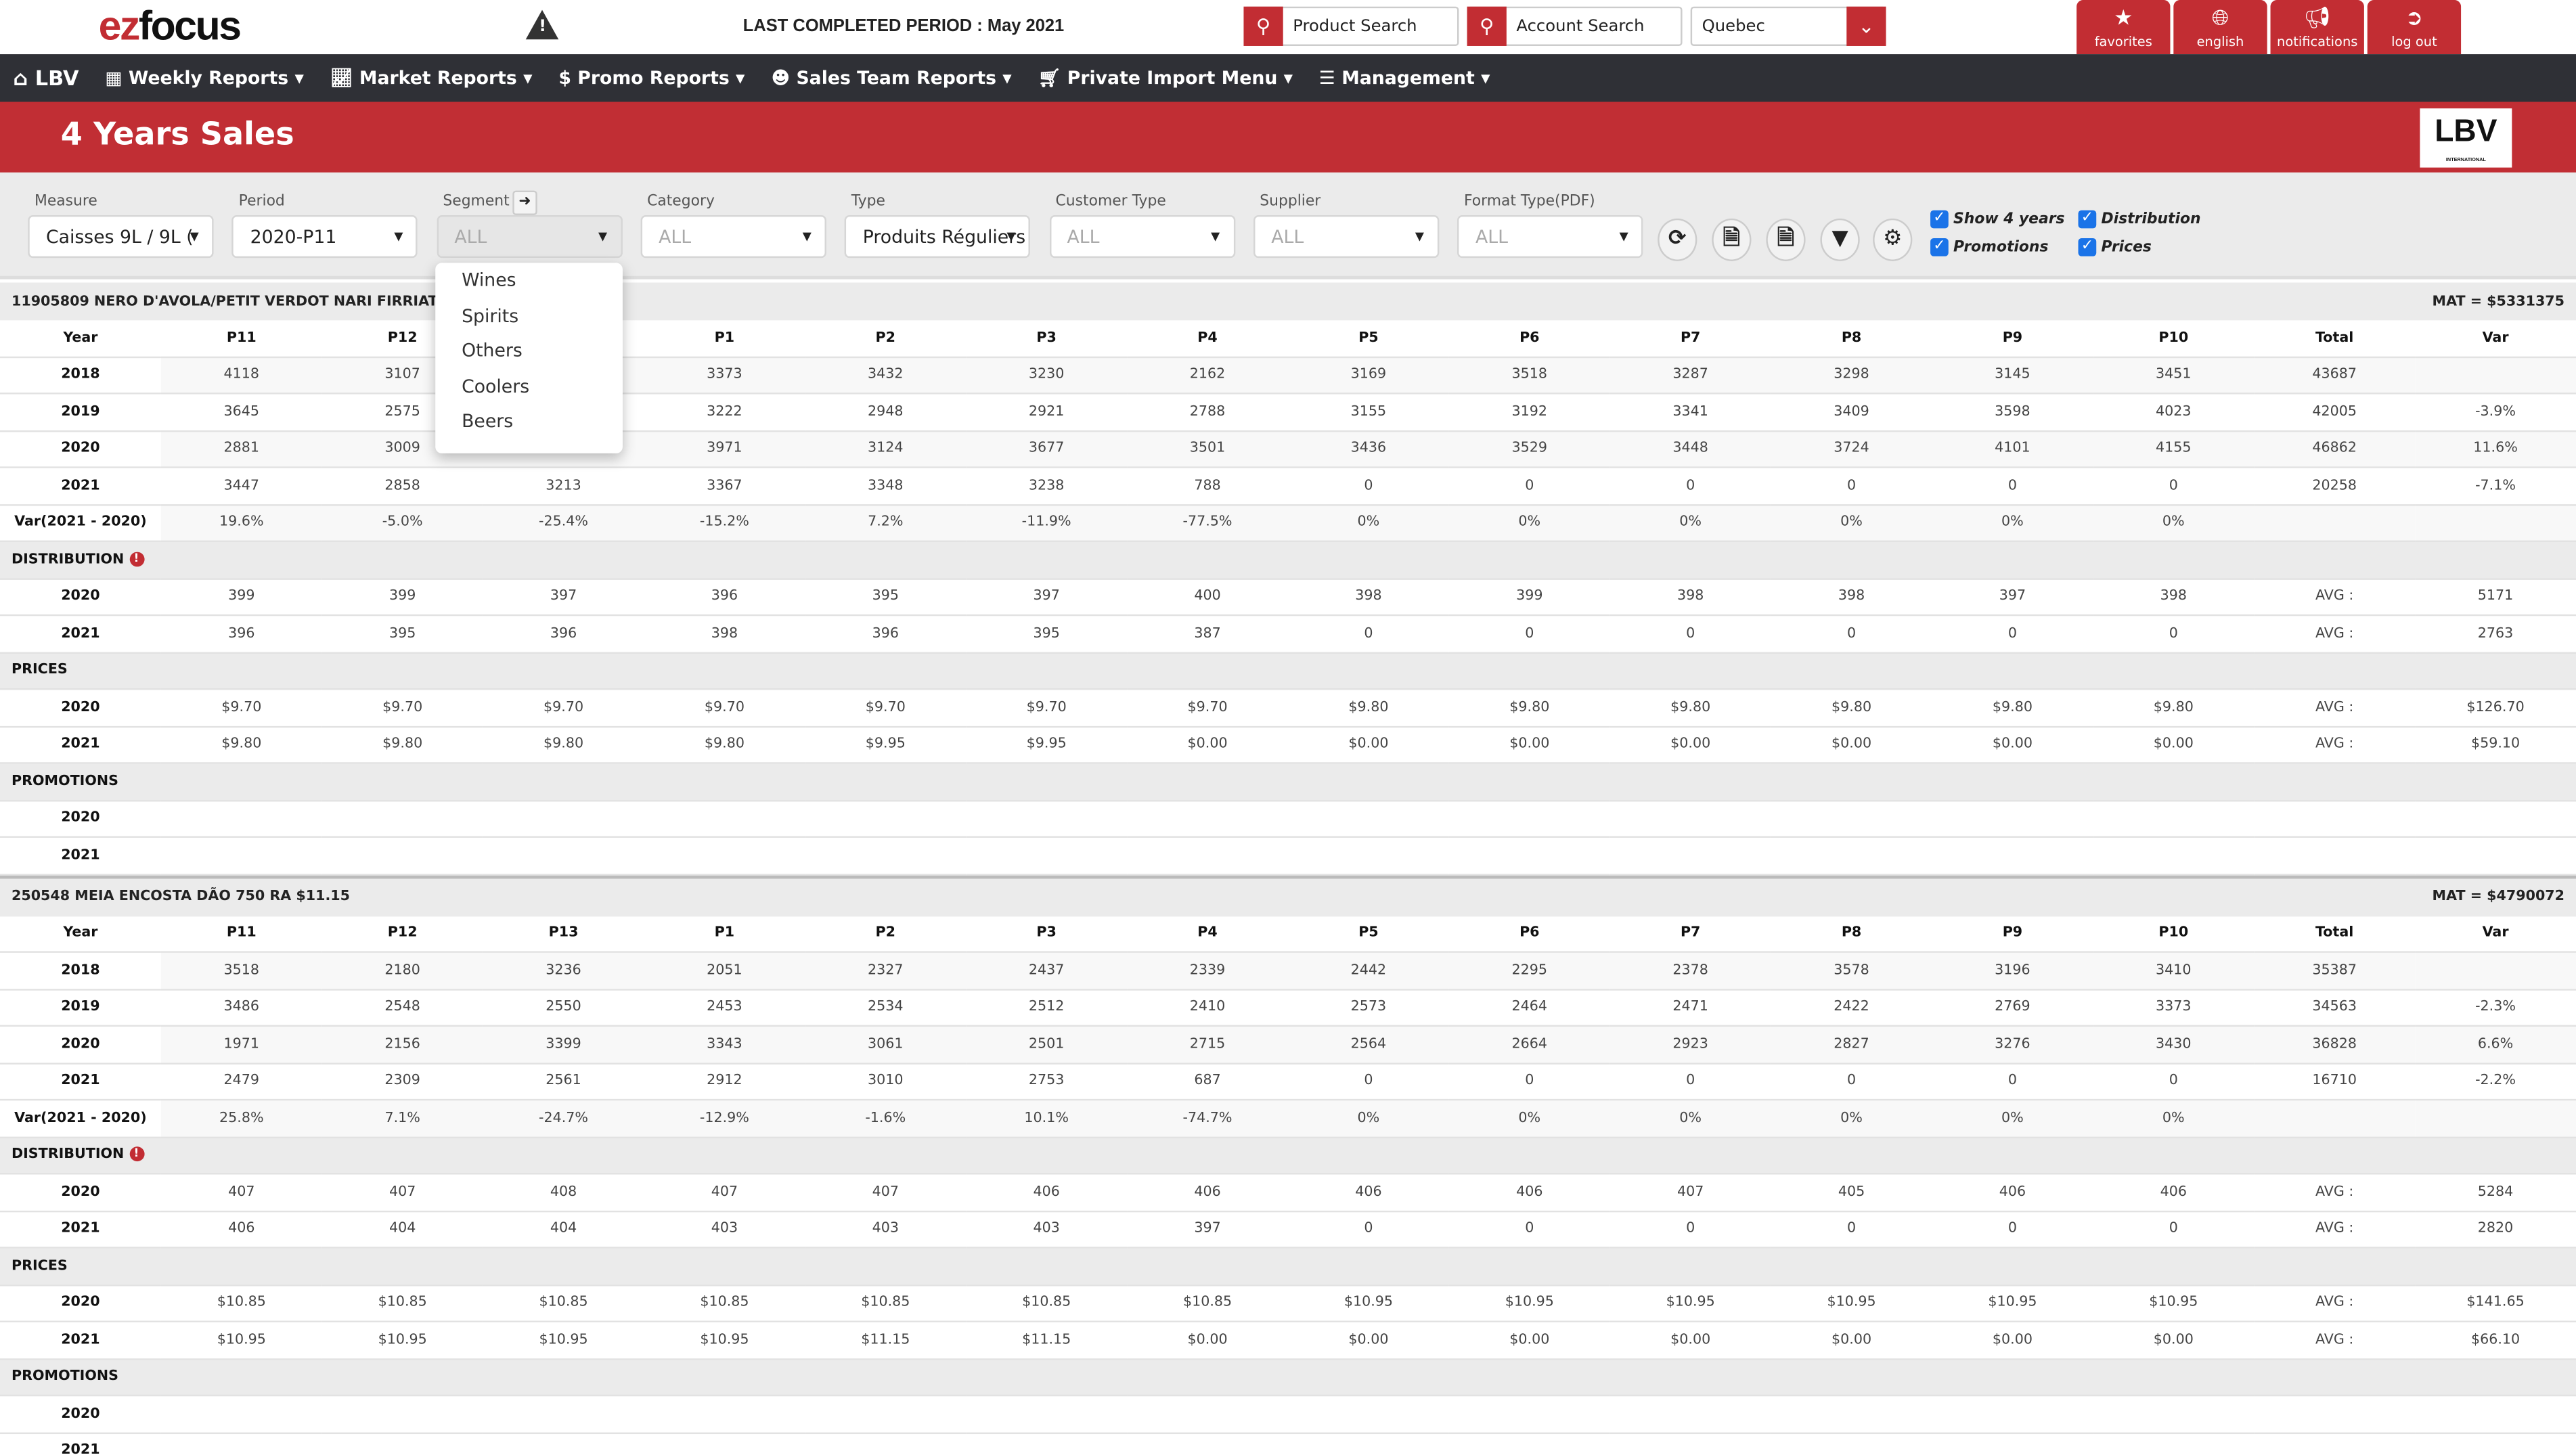 Image resolution: width=2576 pixels, height=1455 pixels. I want to click on ezfocus-logo: ezfocus, so click(170, 27).